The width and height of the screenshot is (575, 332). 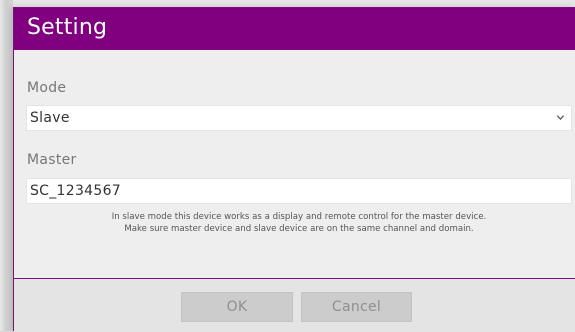 What do you see at coordinates (67, 27) in the screenshot?
I see `dialog-title: Setting` at bounding box center [67, 27].